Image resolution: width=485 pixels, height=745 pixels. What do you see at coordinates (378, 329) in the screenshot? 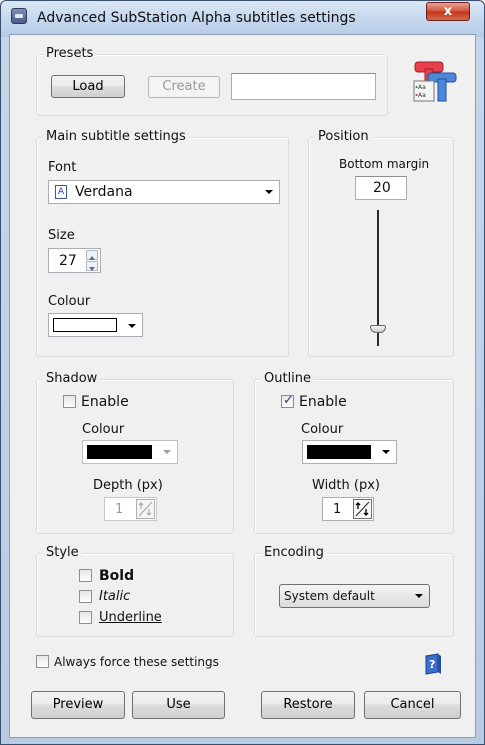
I see `slider-thumb` at bounding box center [378, 329].